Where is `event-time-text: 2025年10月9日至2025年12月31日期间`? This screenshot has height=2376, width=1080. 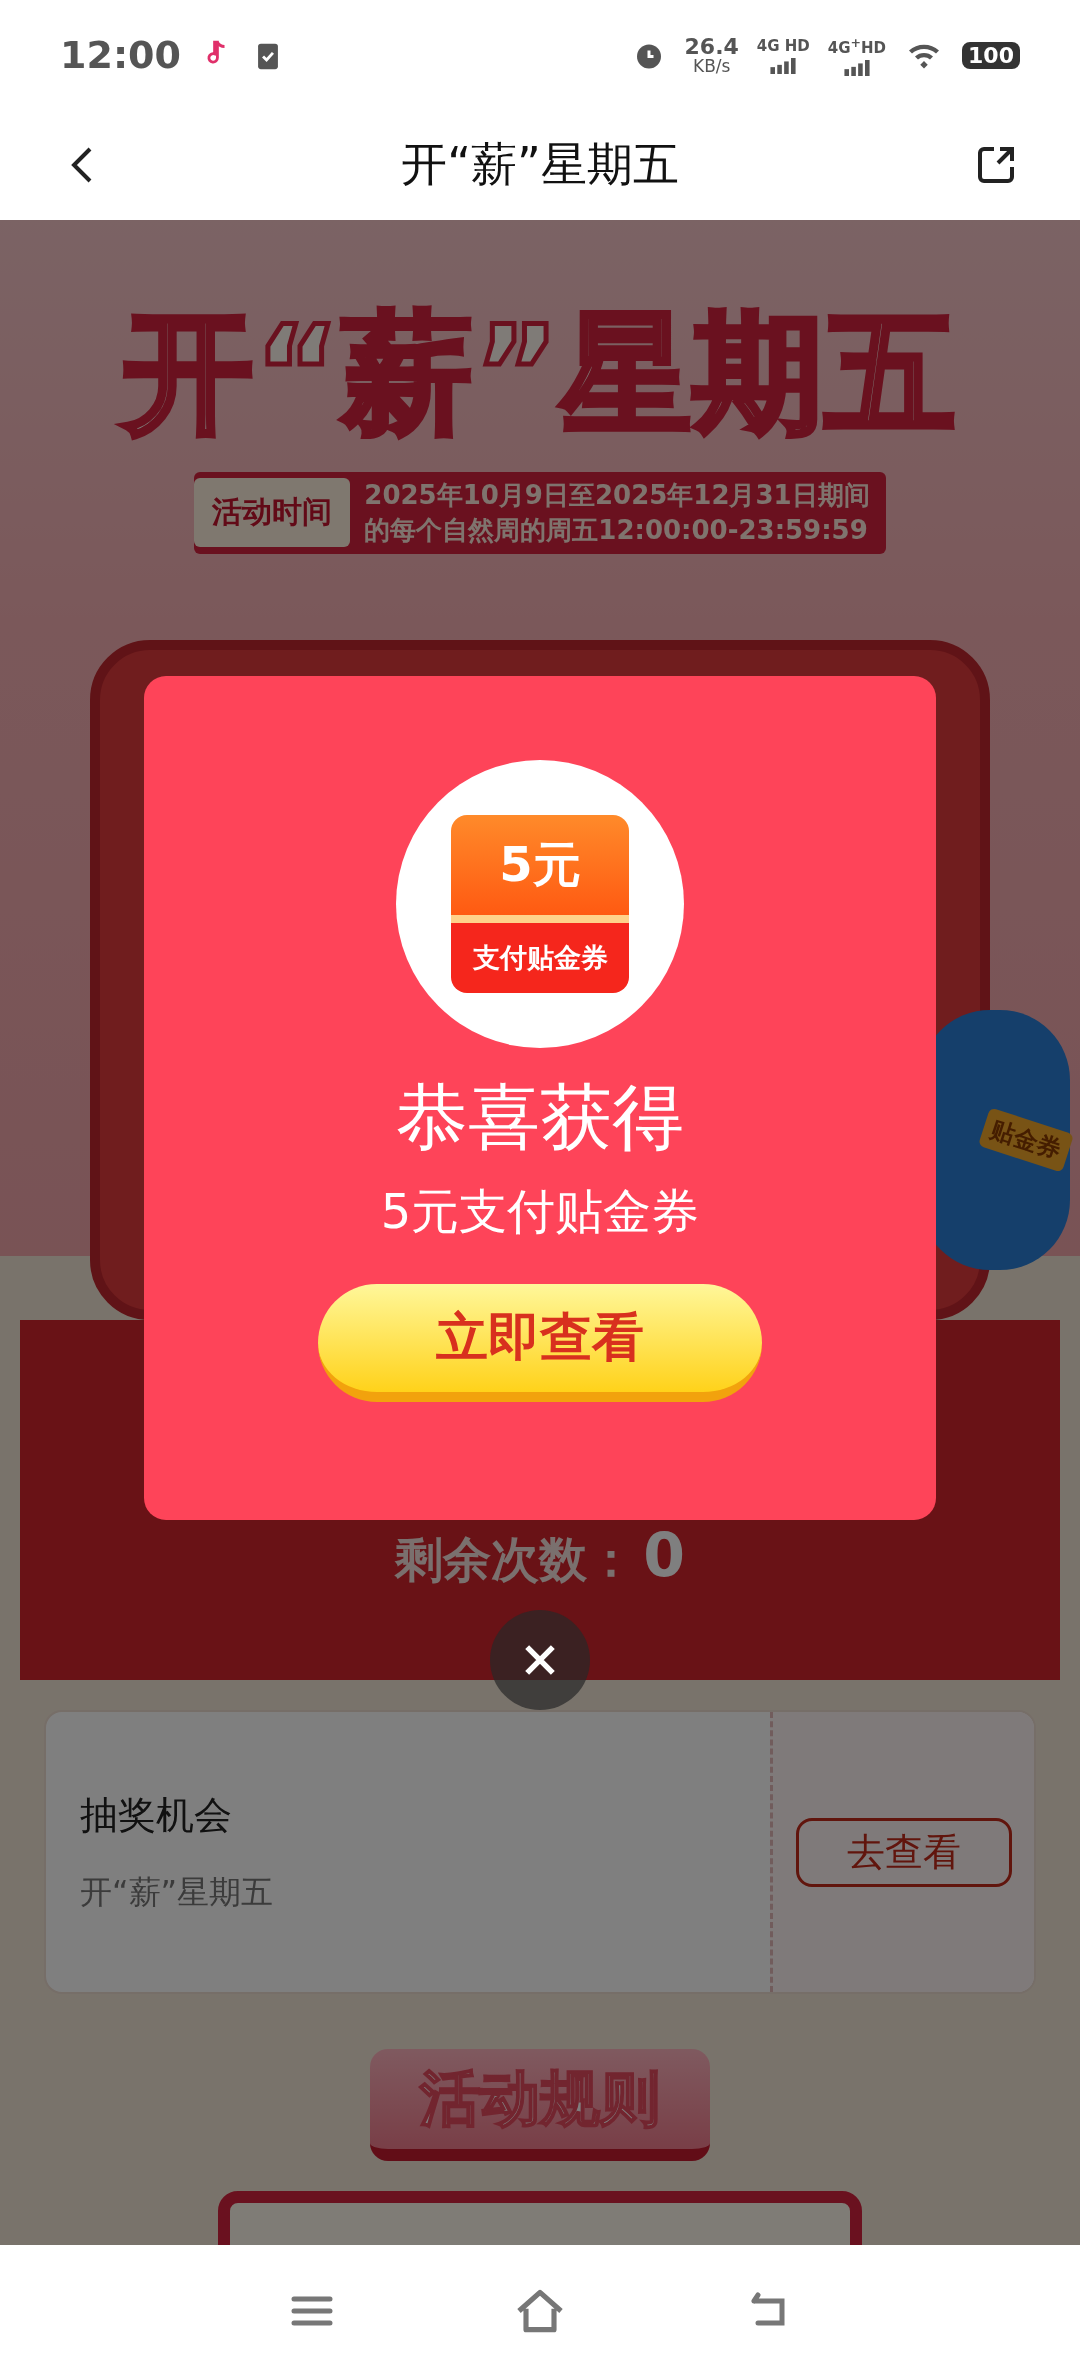 event-time-text: 2025年10月9日至2025年12月31日期间 is located at coordinates (617, 495).